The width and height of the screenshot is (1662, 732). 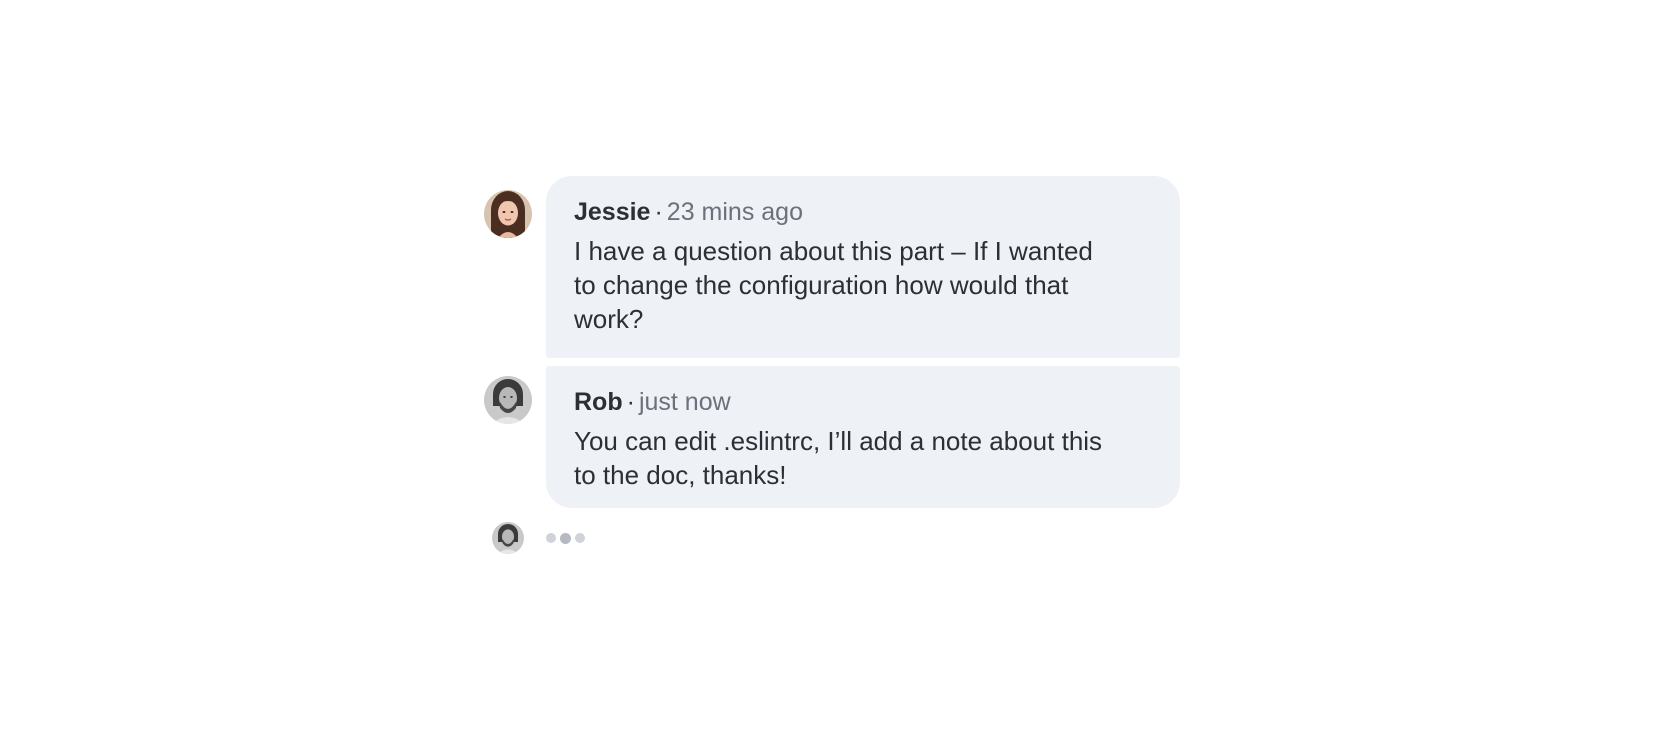 I want to click on rob-avatar, so click(x=508, y=400).